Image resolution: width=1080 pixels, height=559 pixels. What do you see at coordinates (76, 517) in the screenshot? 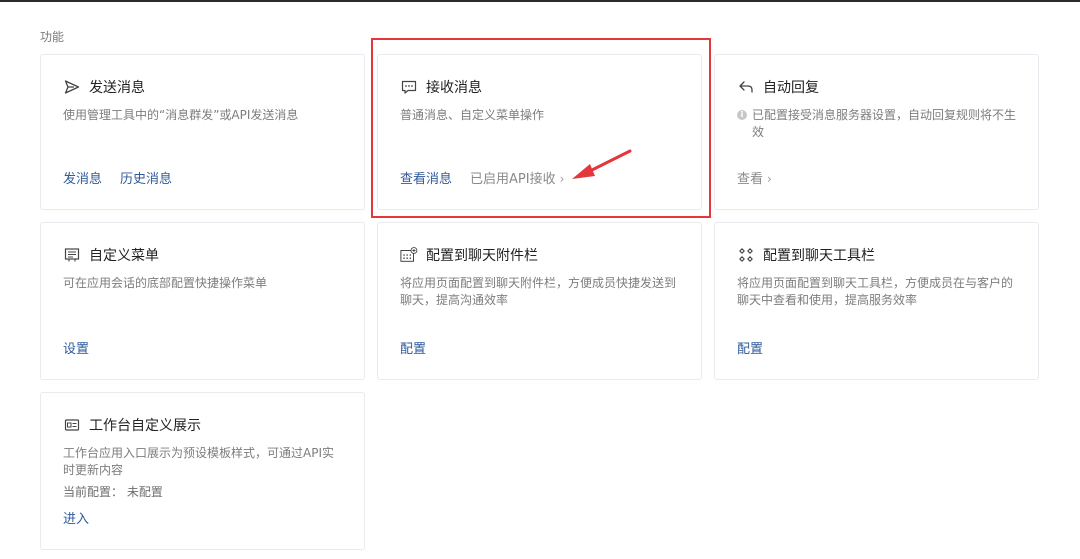
I see `enter-link: 进入` at bounding box center [76, 517].